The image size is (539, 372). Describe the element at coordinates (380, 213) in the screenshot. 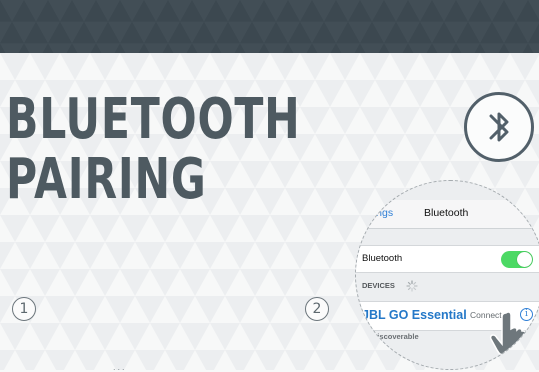

I see `back-to-settings-link: ttings` at that location.